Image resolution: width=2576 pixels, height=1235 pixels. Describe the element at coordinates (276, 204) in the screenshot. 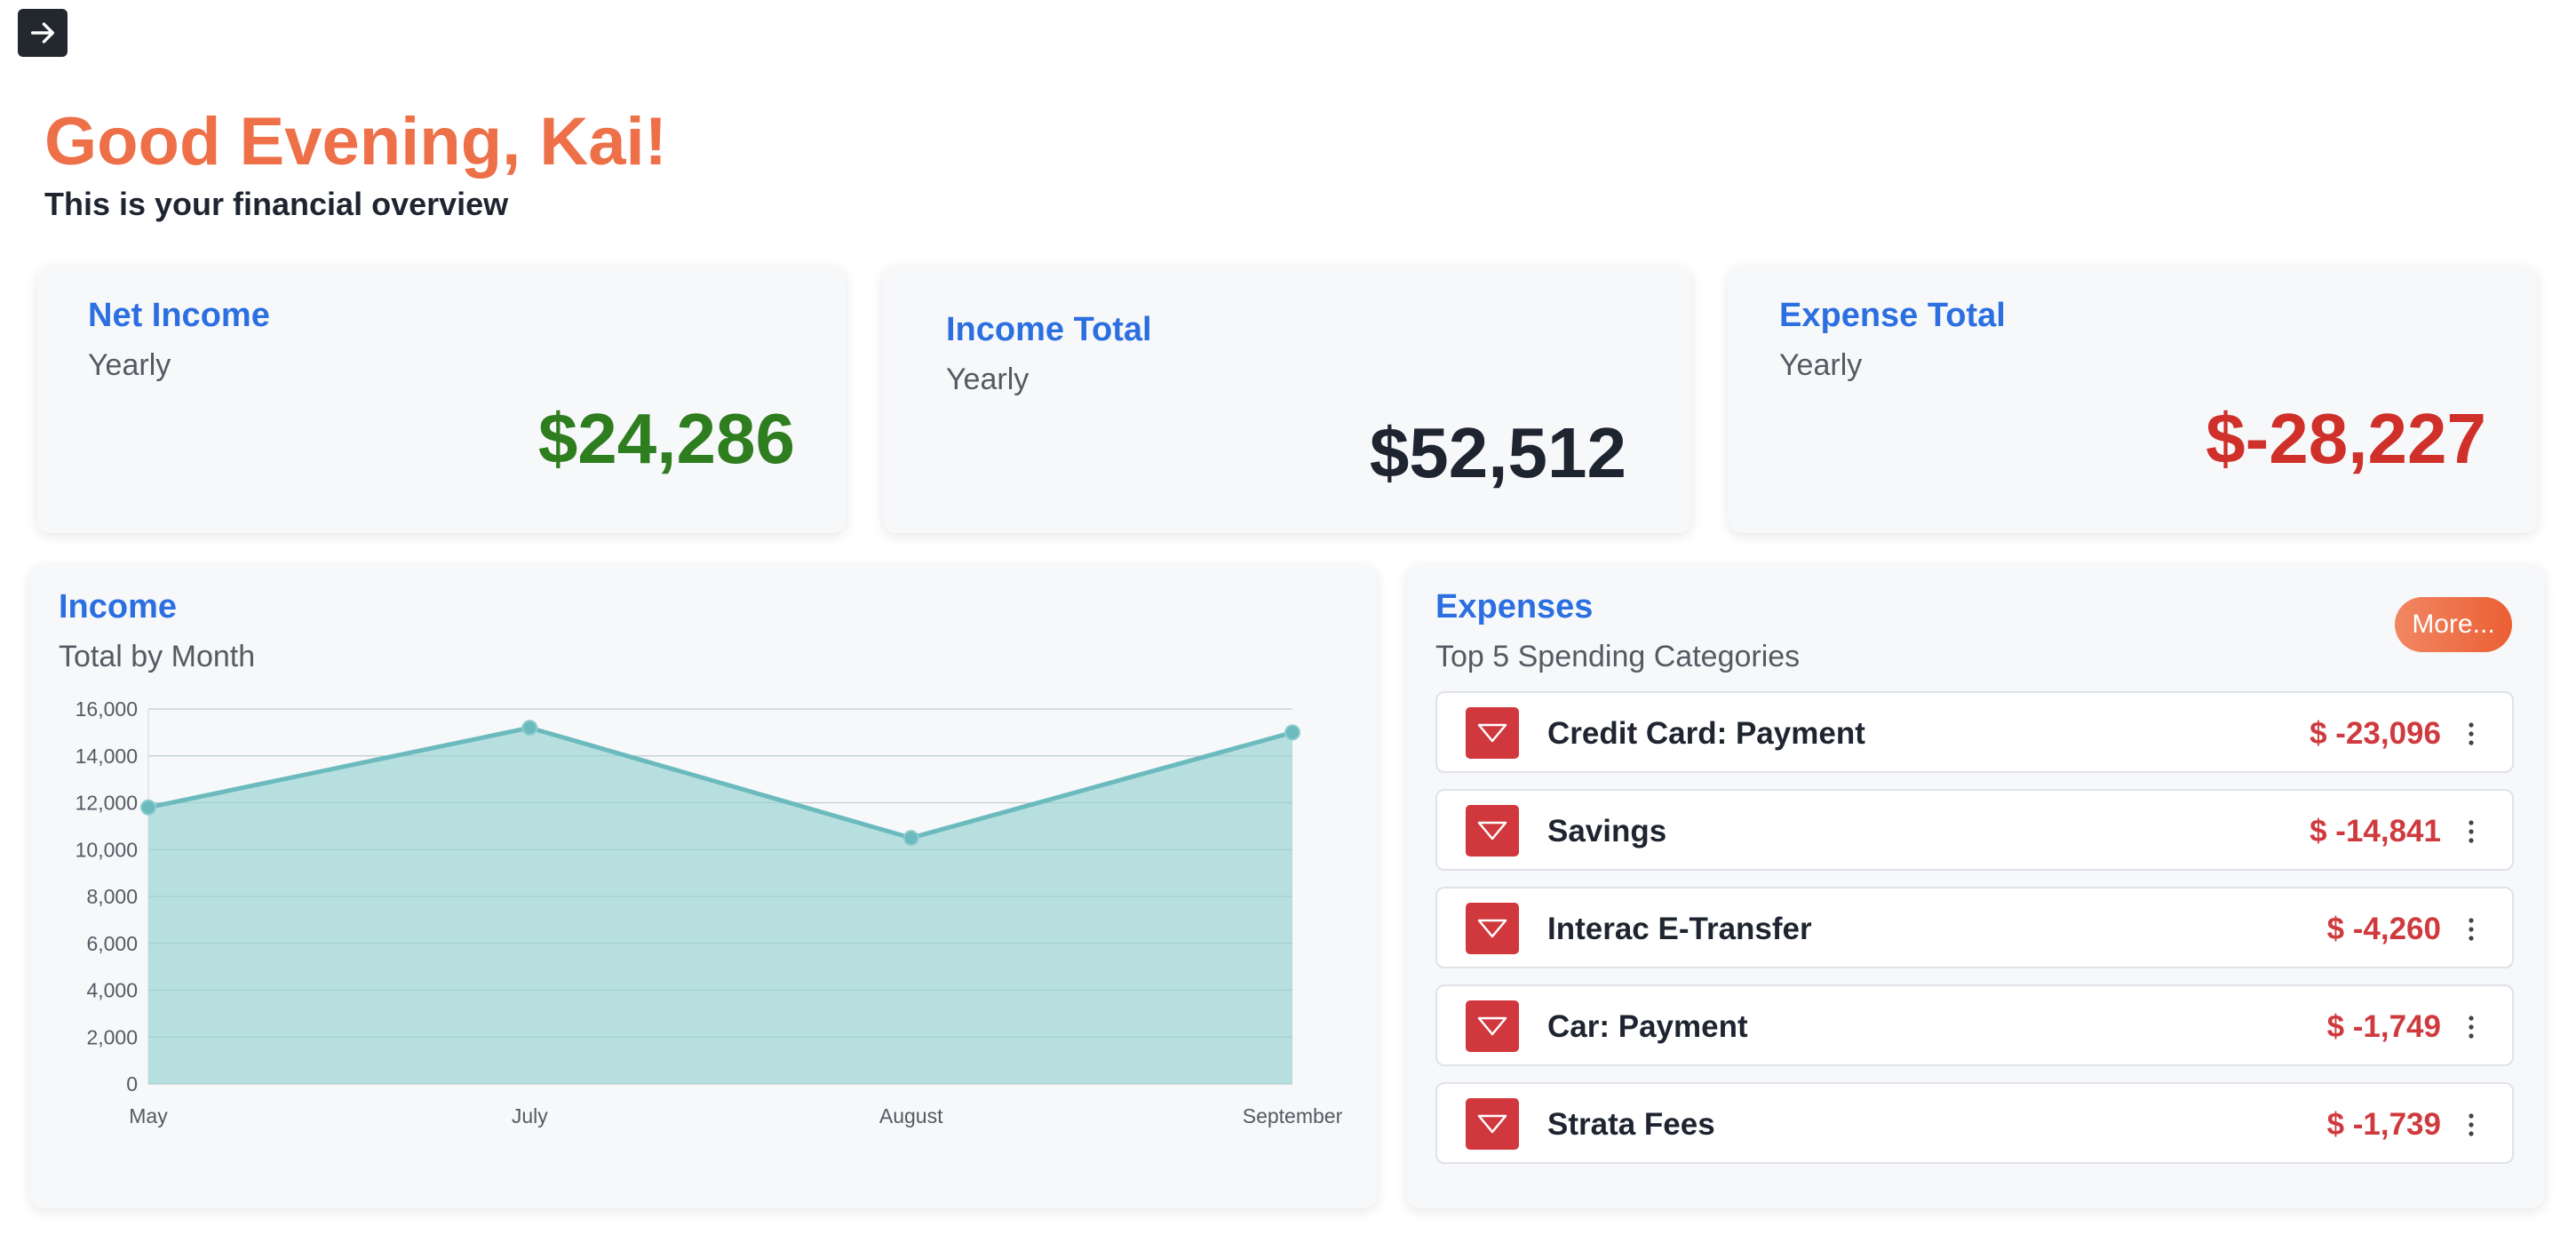

I see `overview-subtitle: This is your financial overview` at that location.